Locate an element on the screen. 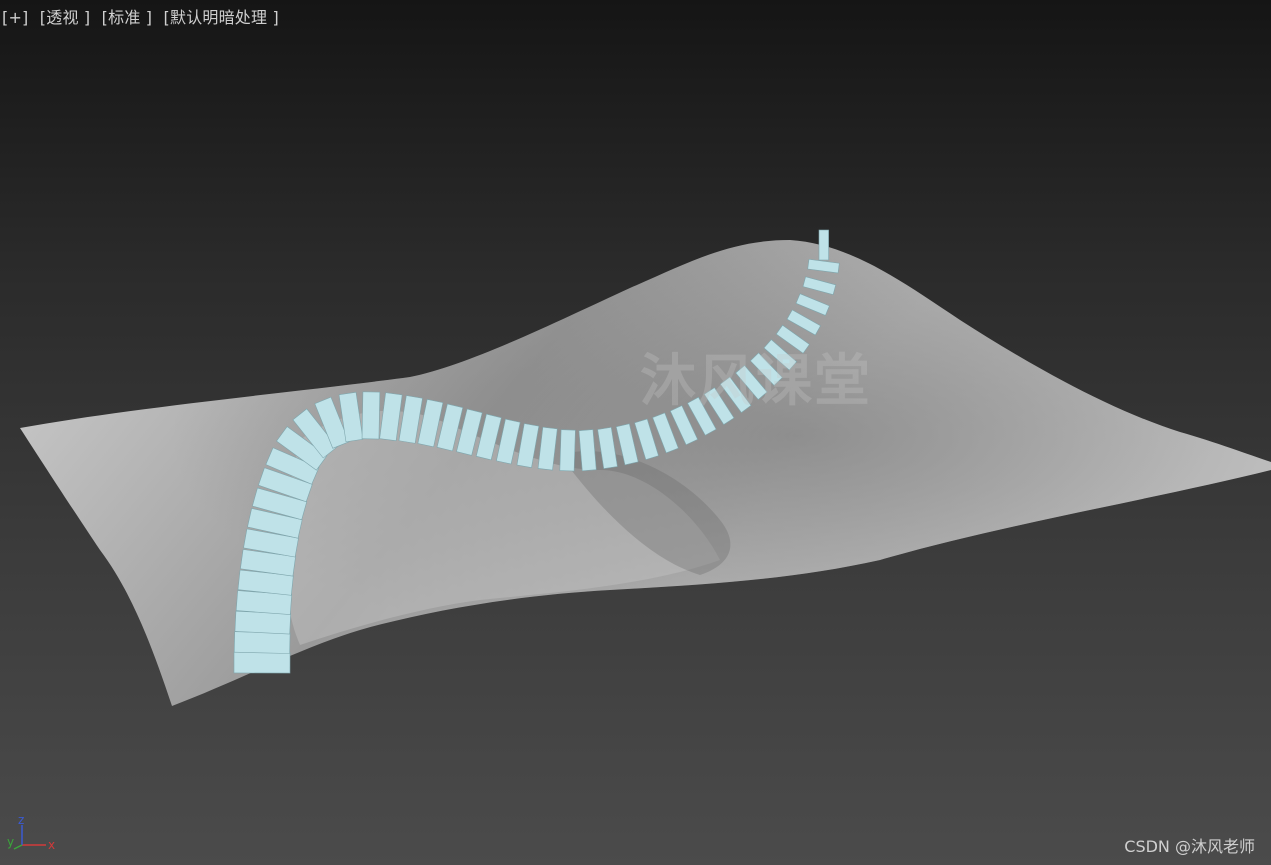 The height and width of the screenshot is (865, 1271). axis-z-label: z is located at coordinates (21, 821).